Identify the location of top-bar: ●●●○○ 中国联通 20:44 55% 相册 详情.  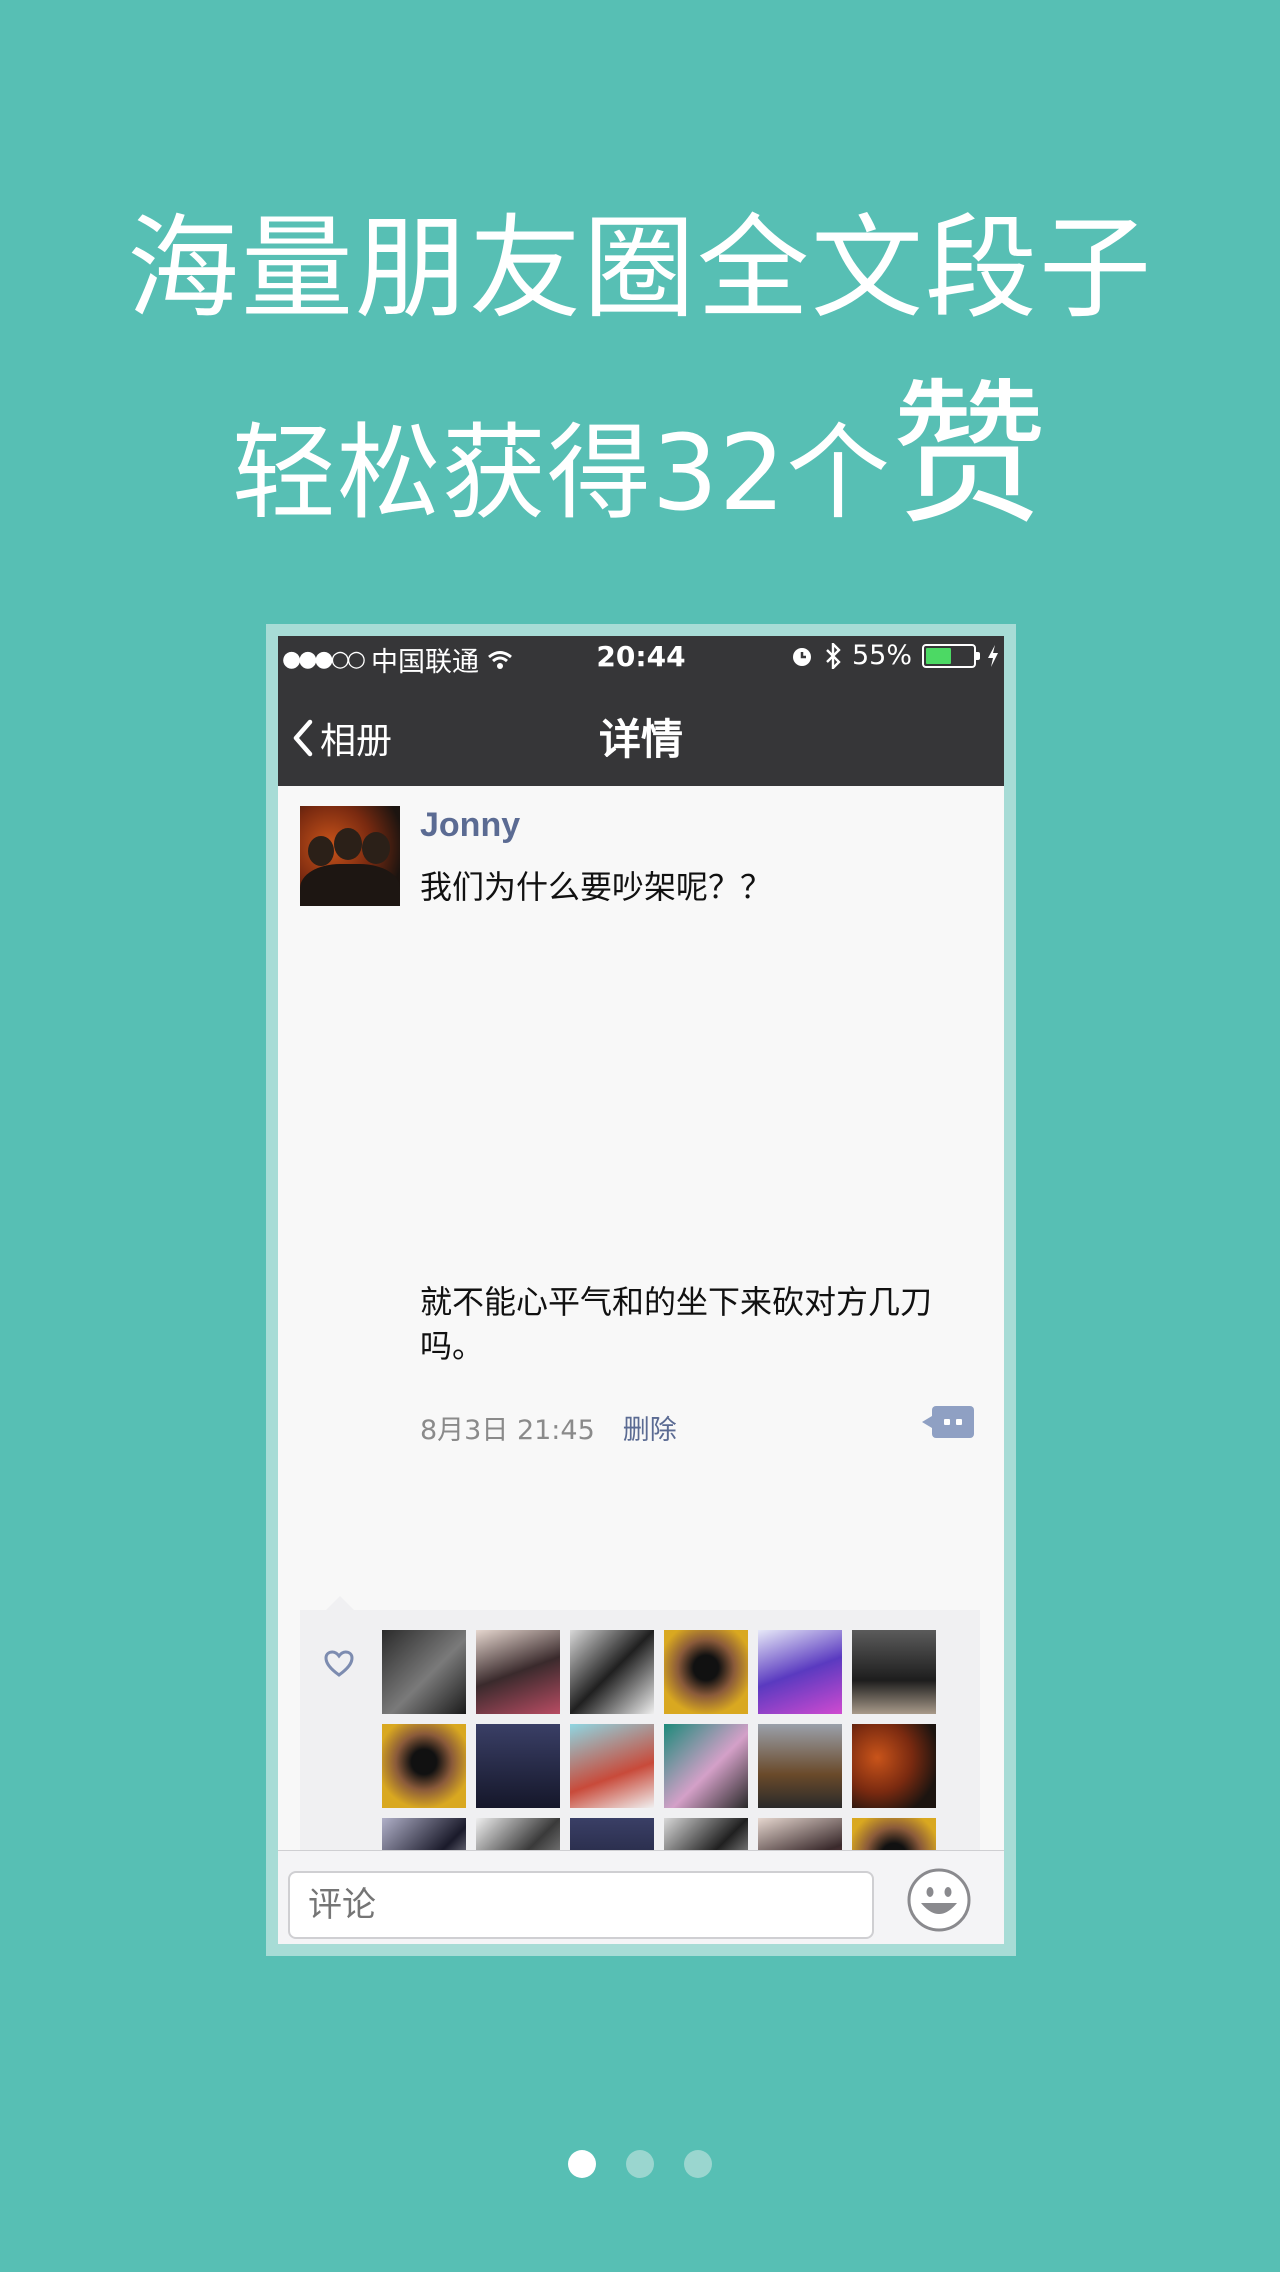
(641, 711).